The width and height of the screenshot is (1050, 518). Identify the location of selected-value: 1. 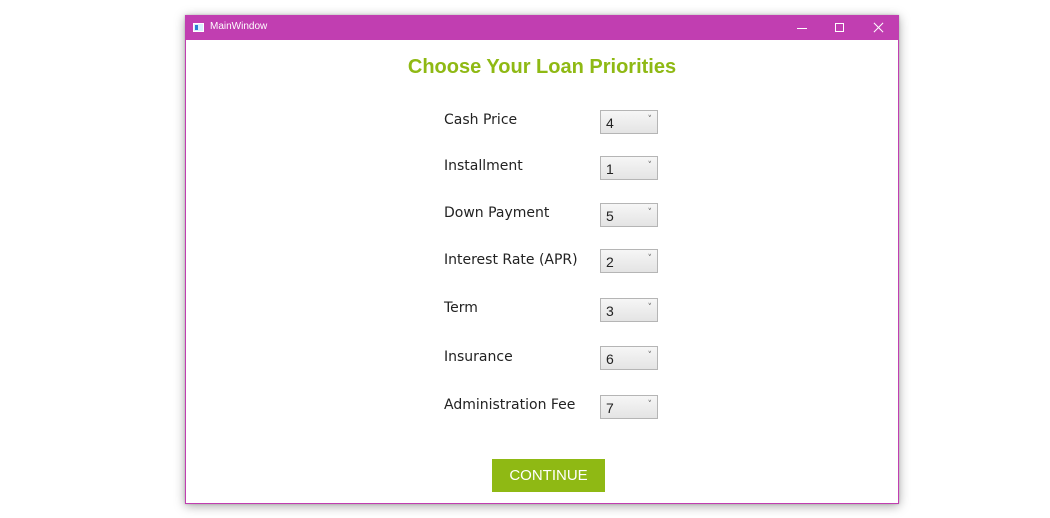
(610, 169).